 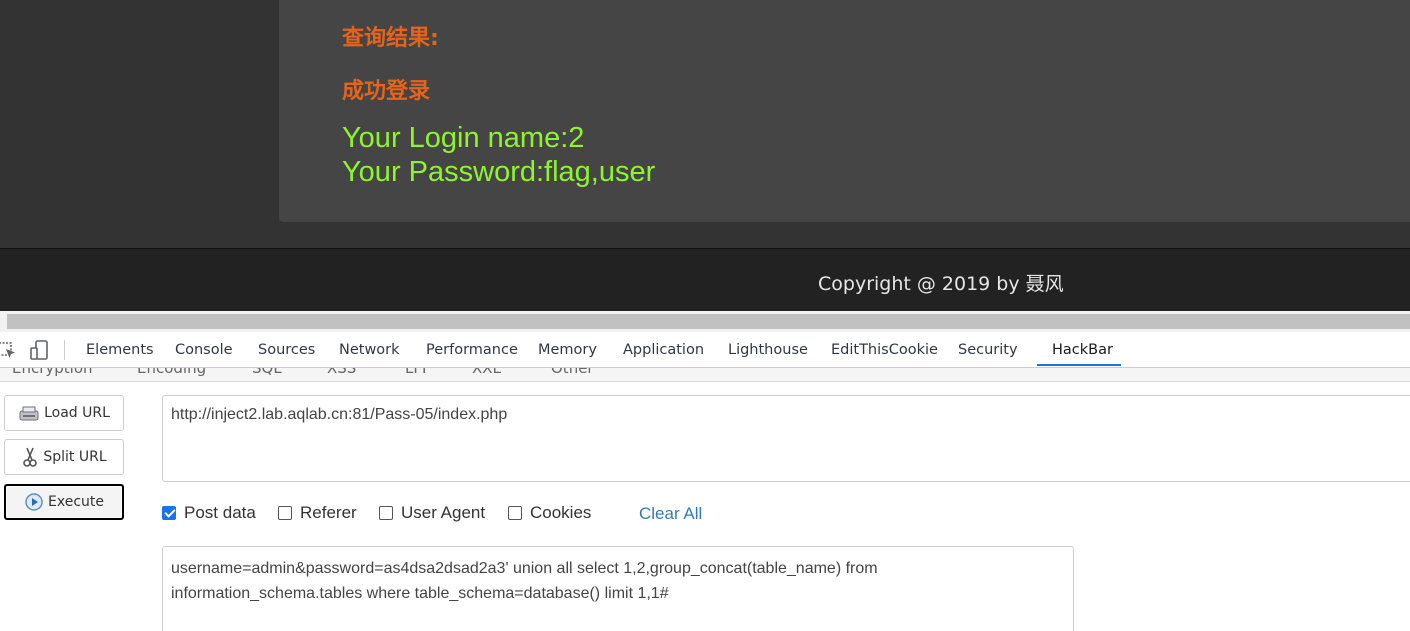 I want to click on result-title: 查询结果:, so click(x=390, y=38).